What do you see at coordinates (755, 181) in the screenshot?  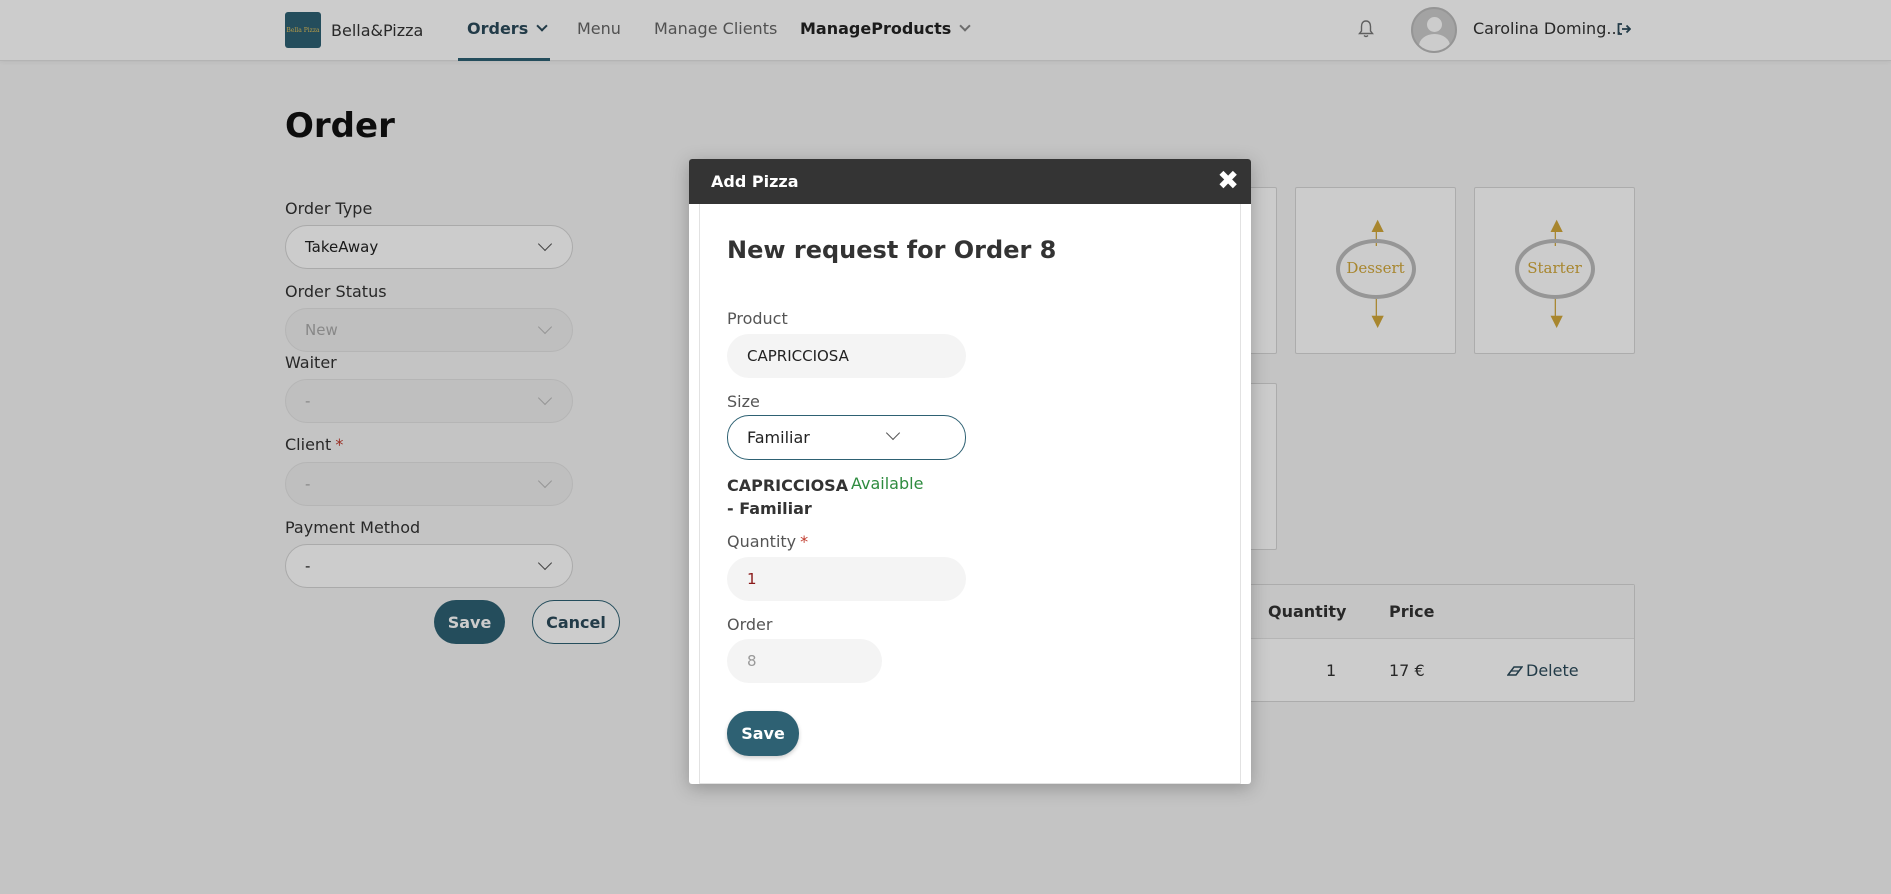 I see `modal-title: Add Pizza` at bounding box center [755, 181].